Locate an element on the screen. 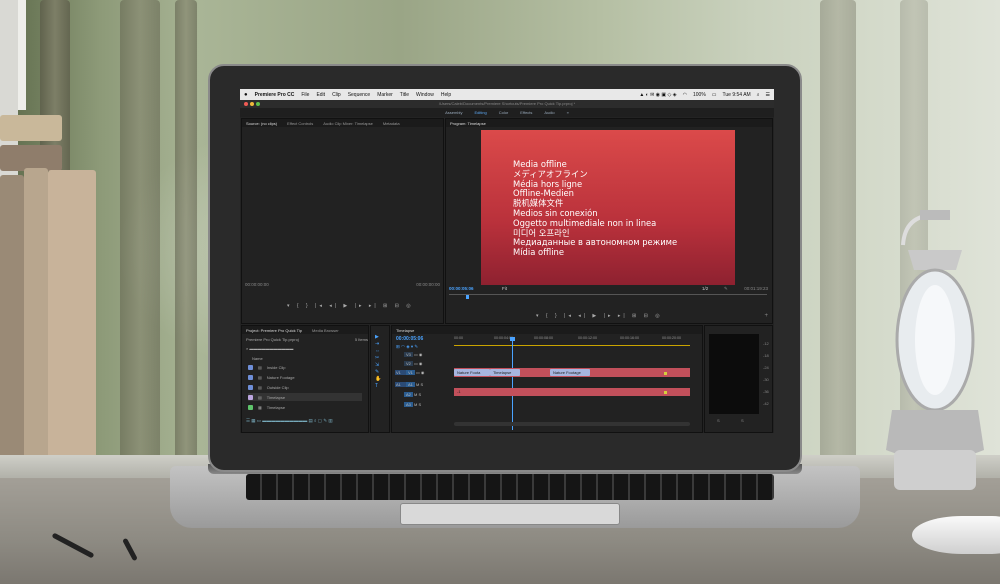 The height and width of the screenshot is (584, 1000). track-header-v2: V2 ▭ ◉ is located at coordinates (408, 363).